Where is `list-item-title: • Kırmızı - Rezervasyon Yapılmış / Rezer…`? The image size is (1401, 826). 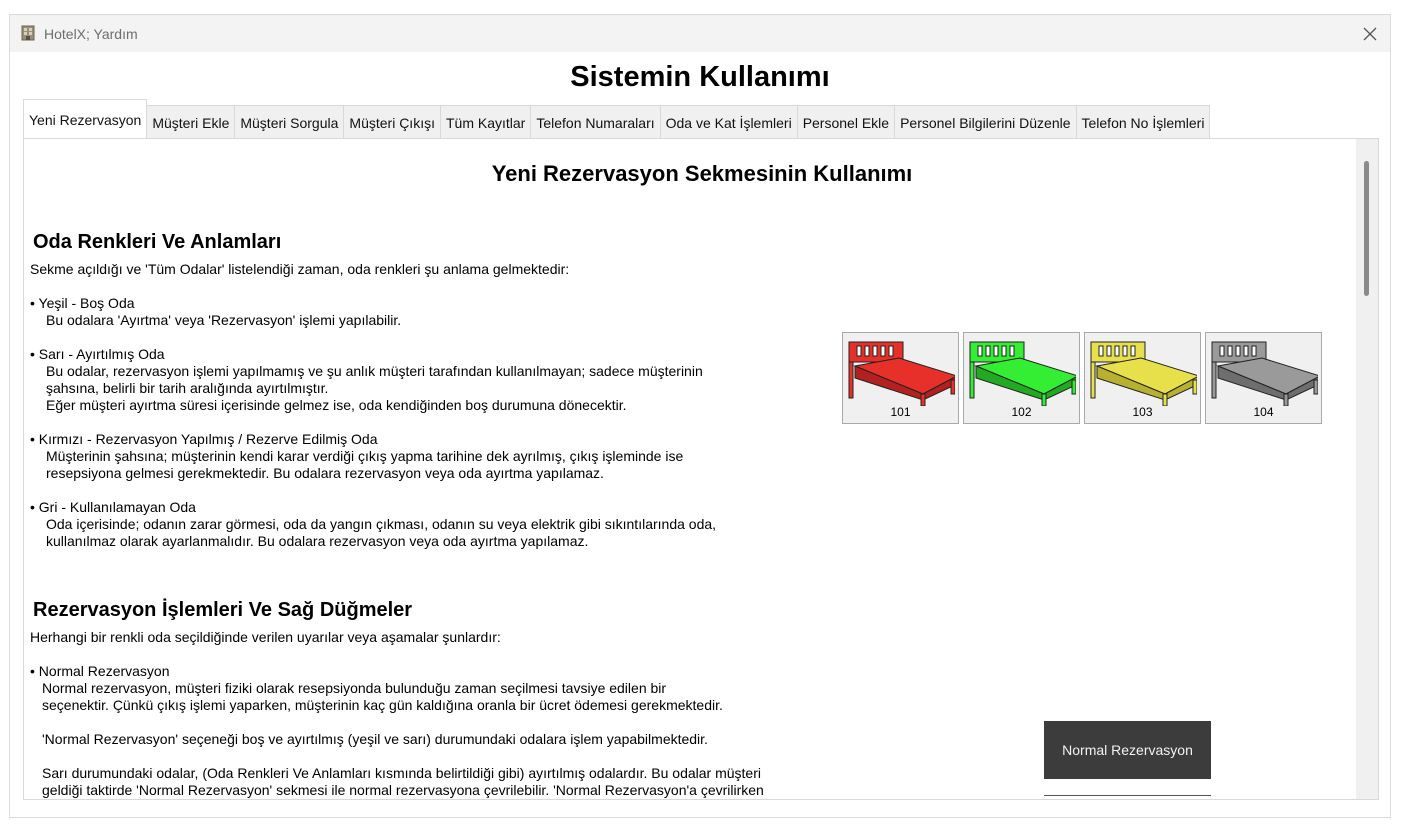
list-item-title: • Kırmızı - Rezervasyon Yapılmış / Rezer… is located at coordinates (204, 439).